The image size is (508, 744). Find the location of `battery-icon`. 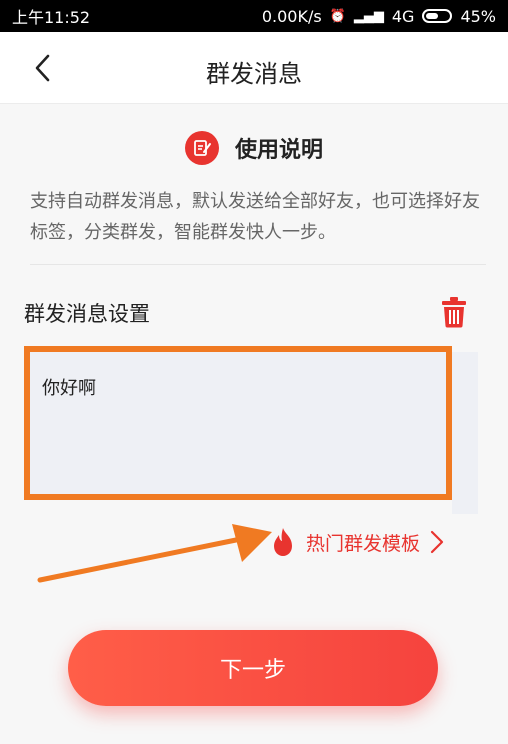

battery-icon is located at coordinates (437, 16).